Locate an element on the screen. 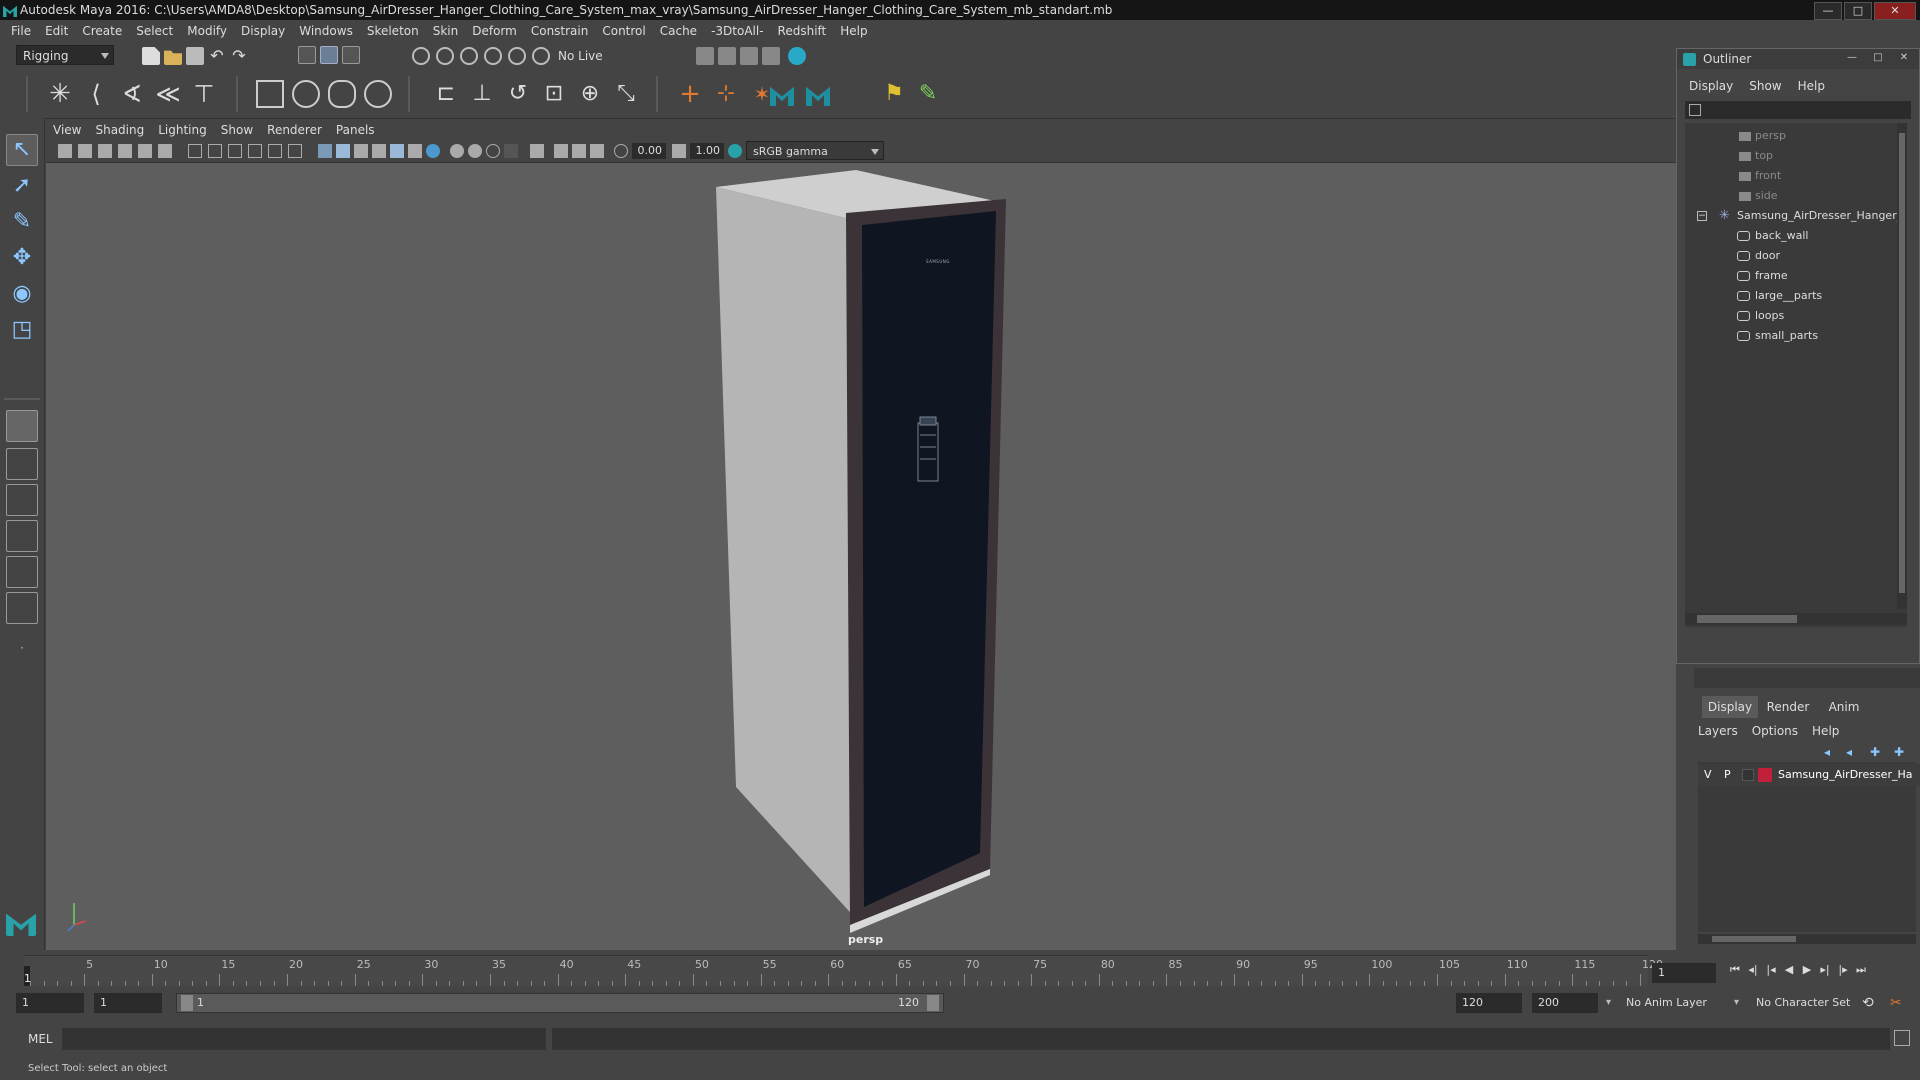 The height and width of the screenshot is (1080, 1920). scrollbar-thumb is located at coordinates (1754, 939).